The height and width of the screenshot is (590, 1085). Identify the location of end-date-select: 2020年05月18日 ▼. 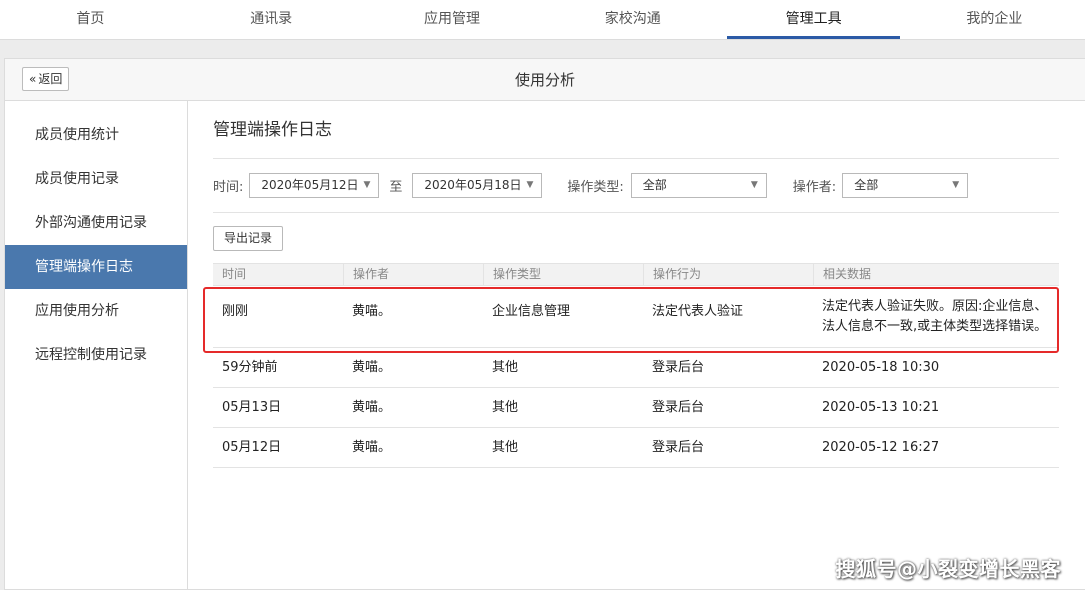
(477, 185).